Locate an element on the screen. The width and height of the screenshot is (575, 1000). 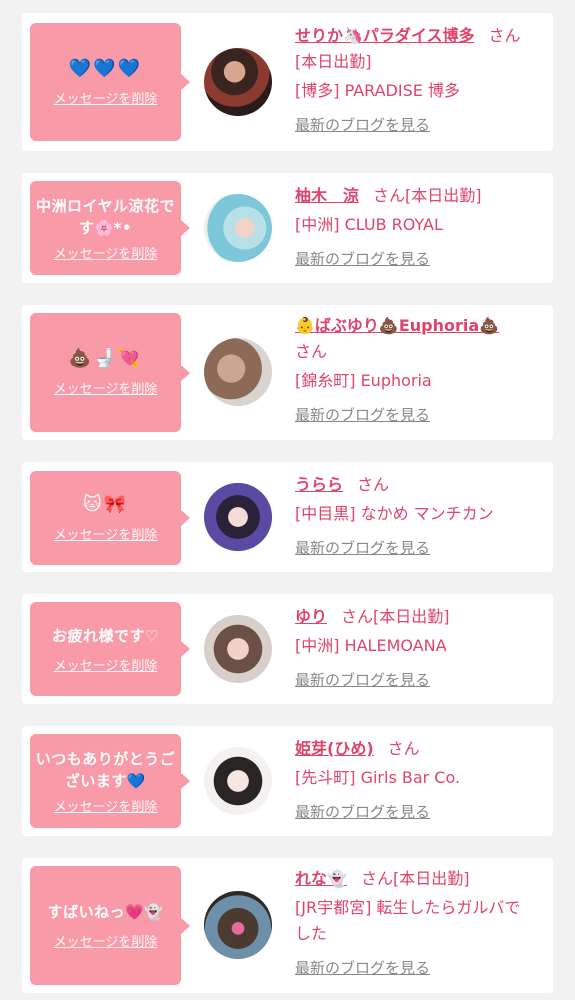
cast-name-link: れな👻 is located at coordinates (321, 878).